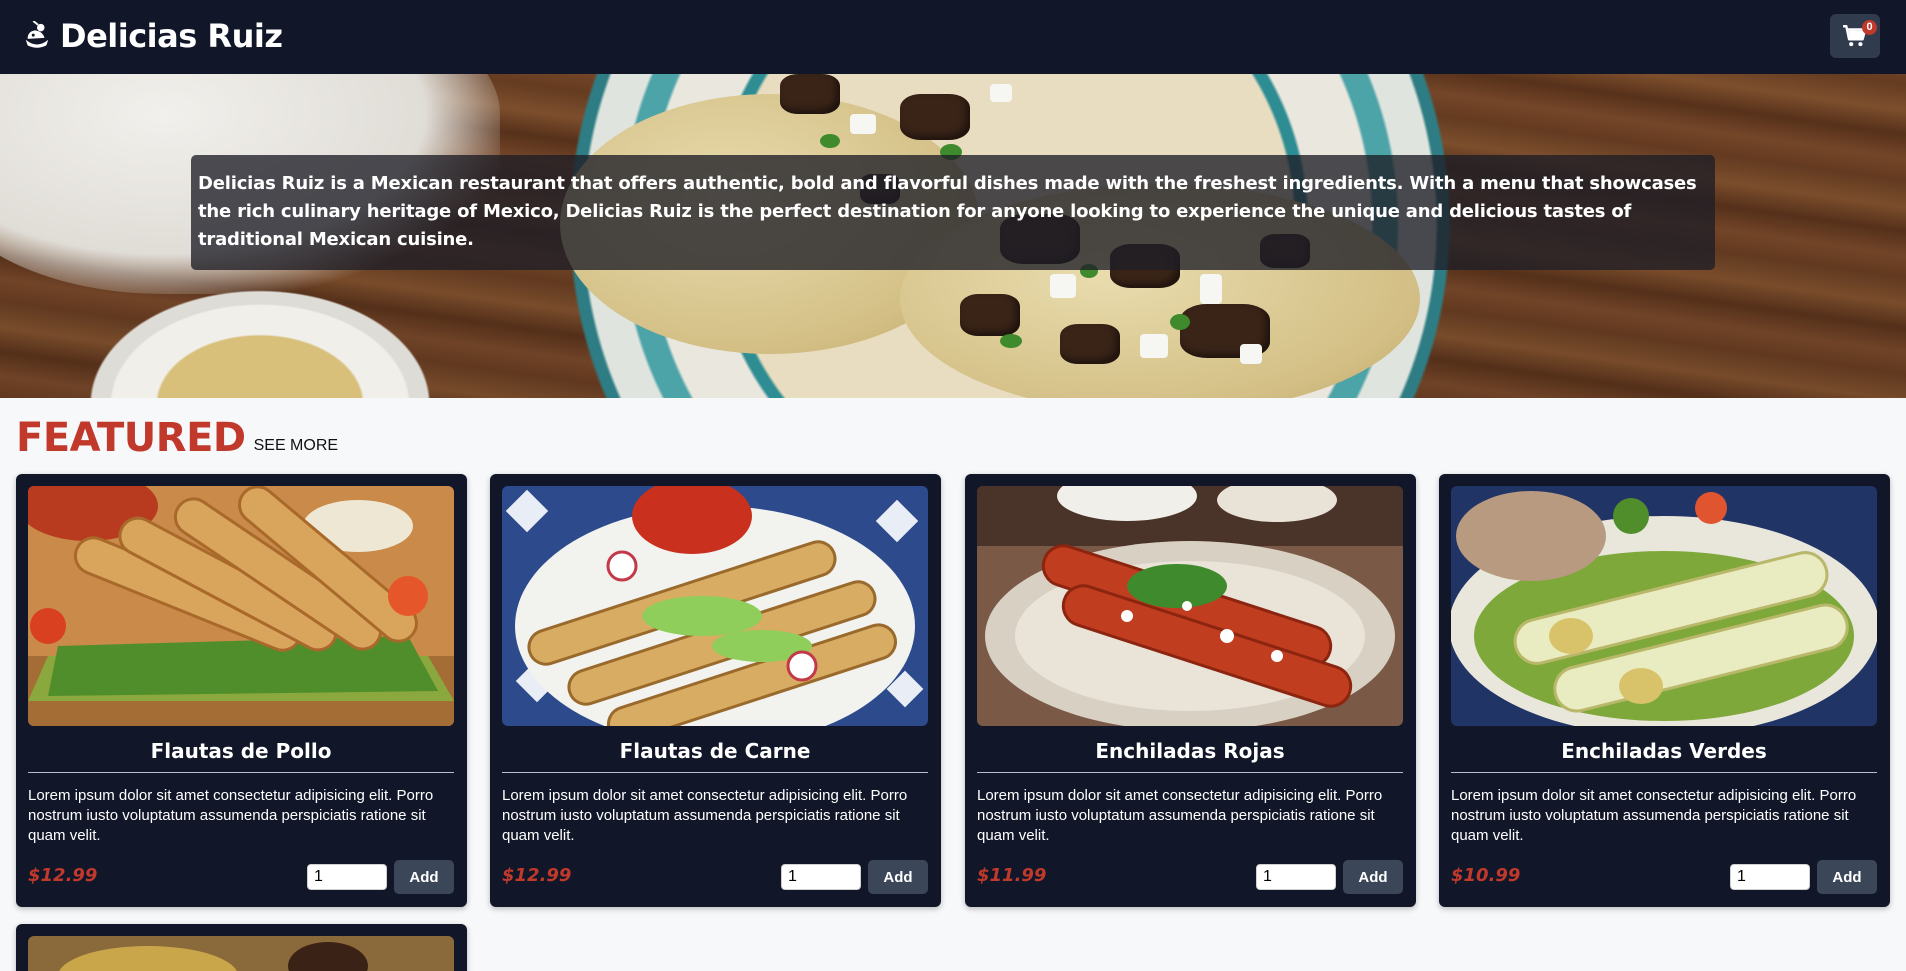 Image resolution: width=1906 pixels, height=971 pixels. Describe the element at coordinates (296, 446) in the screenshot. I see `see-more-link: SEE MORE` at that location.